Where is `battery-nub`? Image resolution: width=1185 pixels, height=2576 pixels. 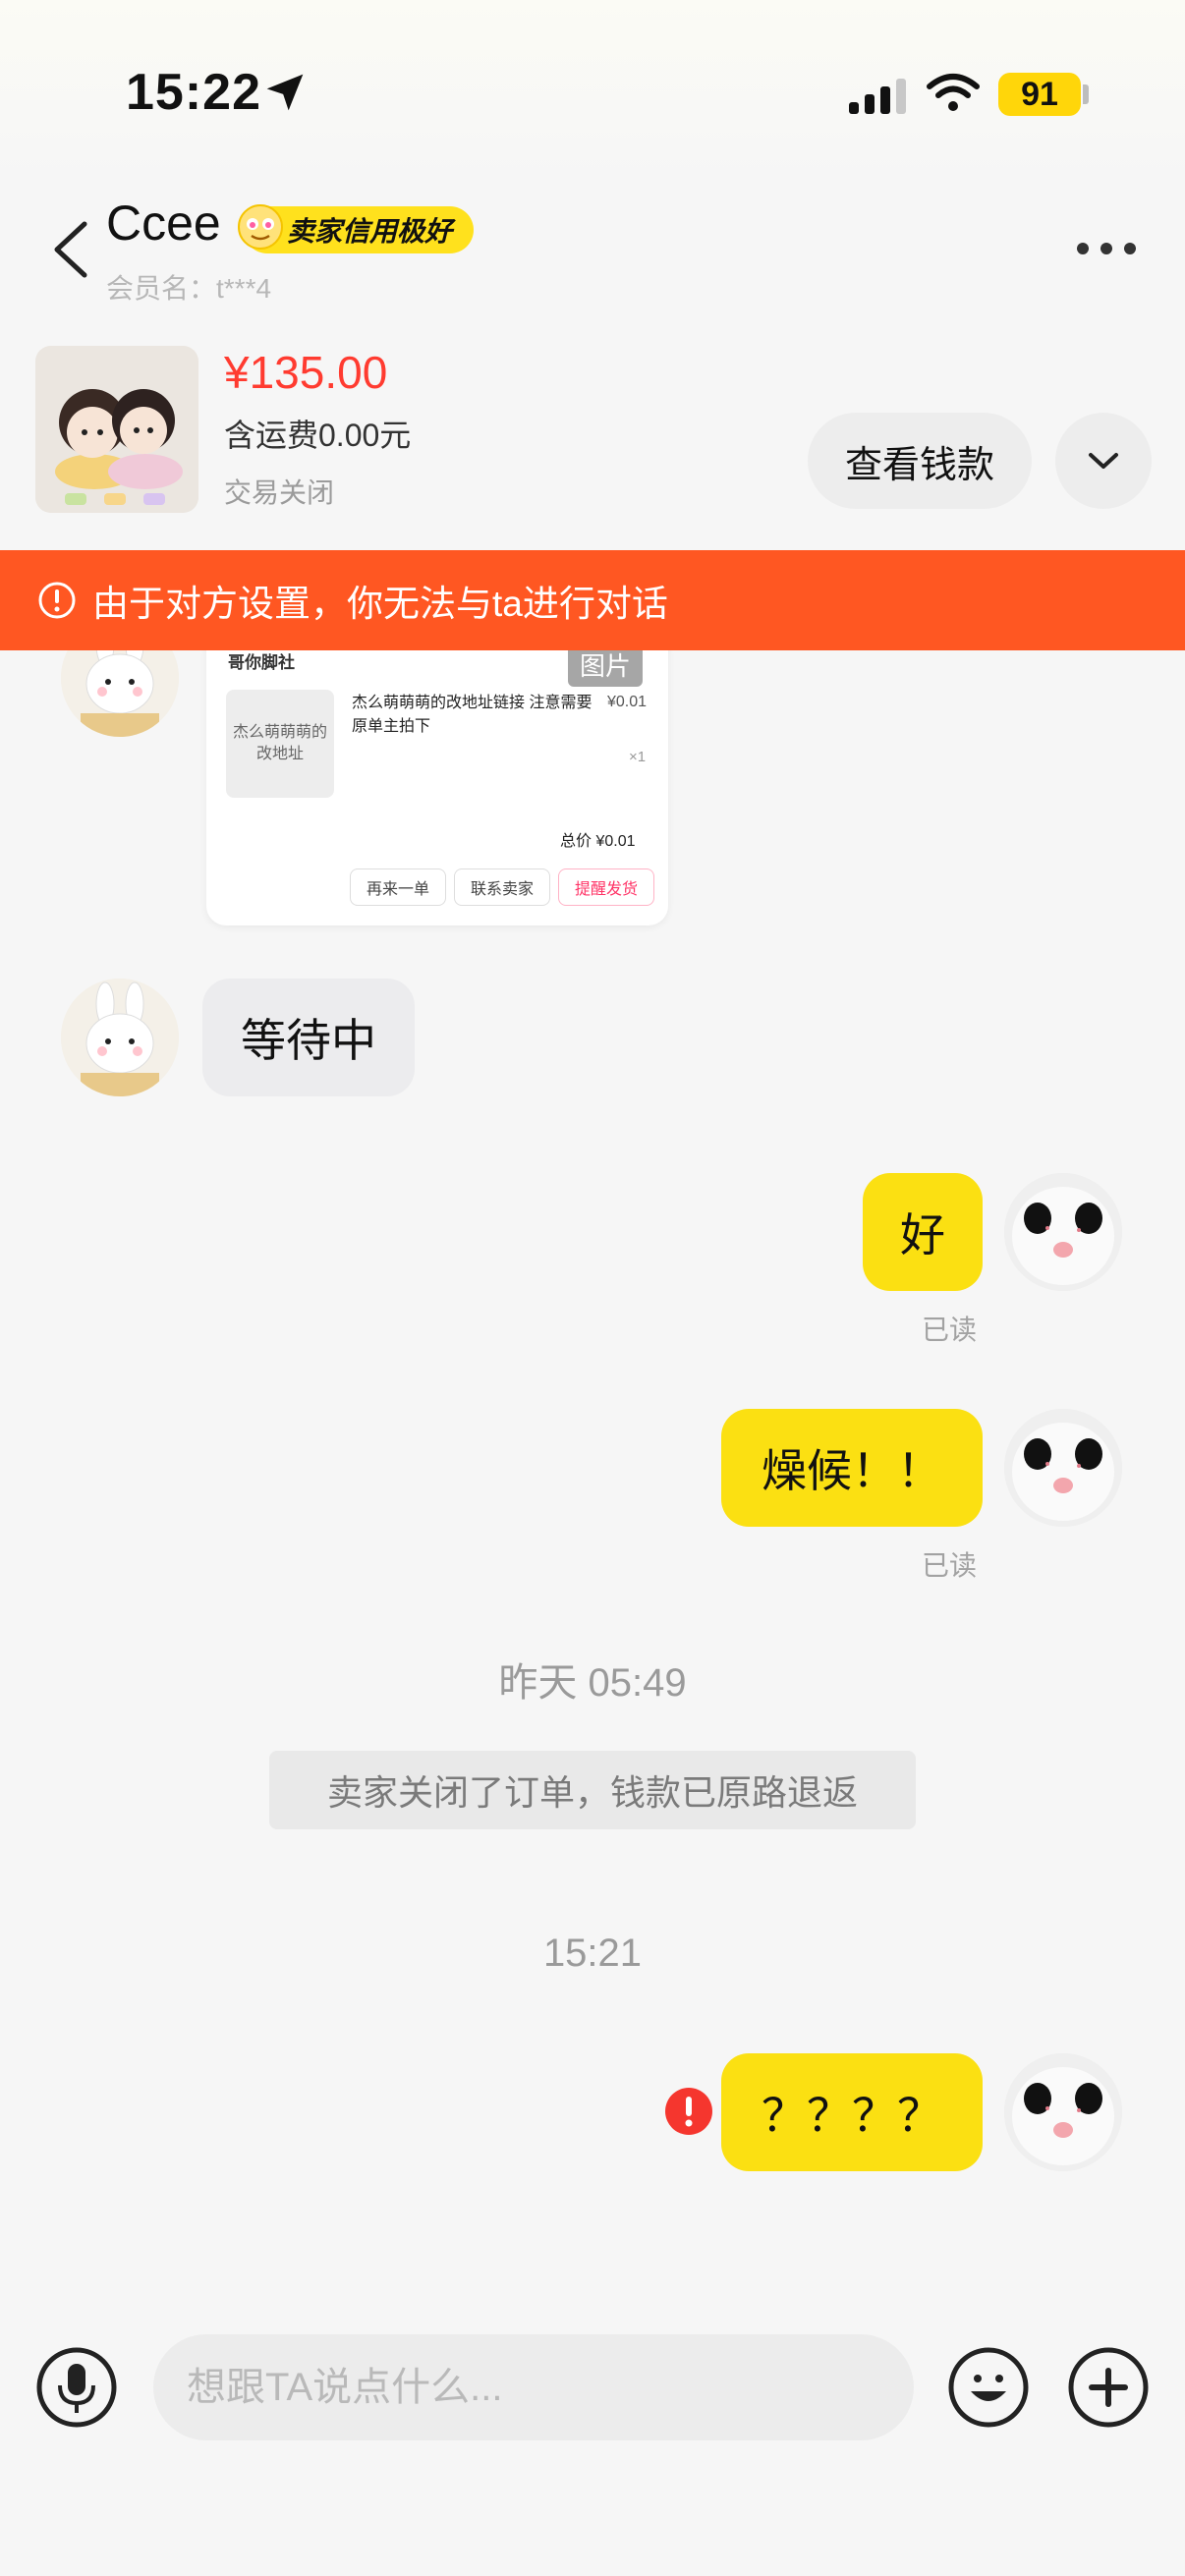 battery-nub is located at coordinates (1086, 94).